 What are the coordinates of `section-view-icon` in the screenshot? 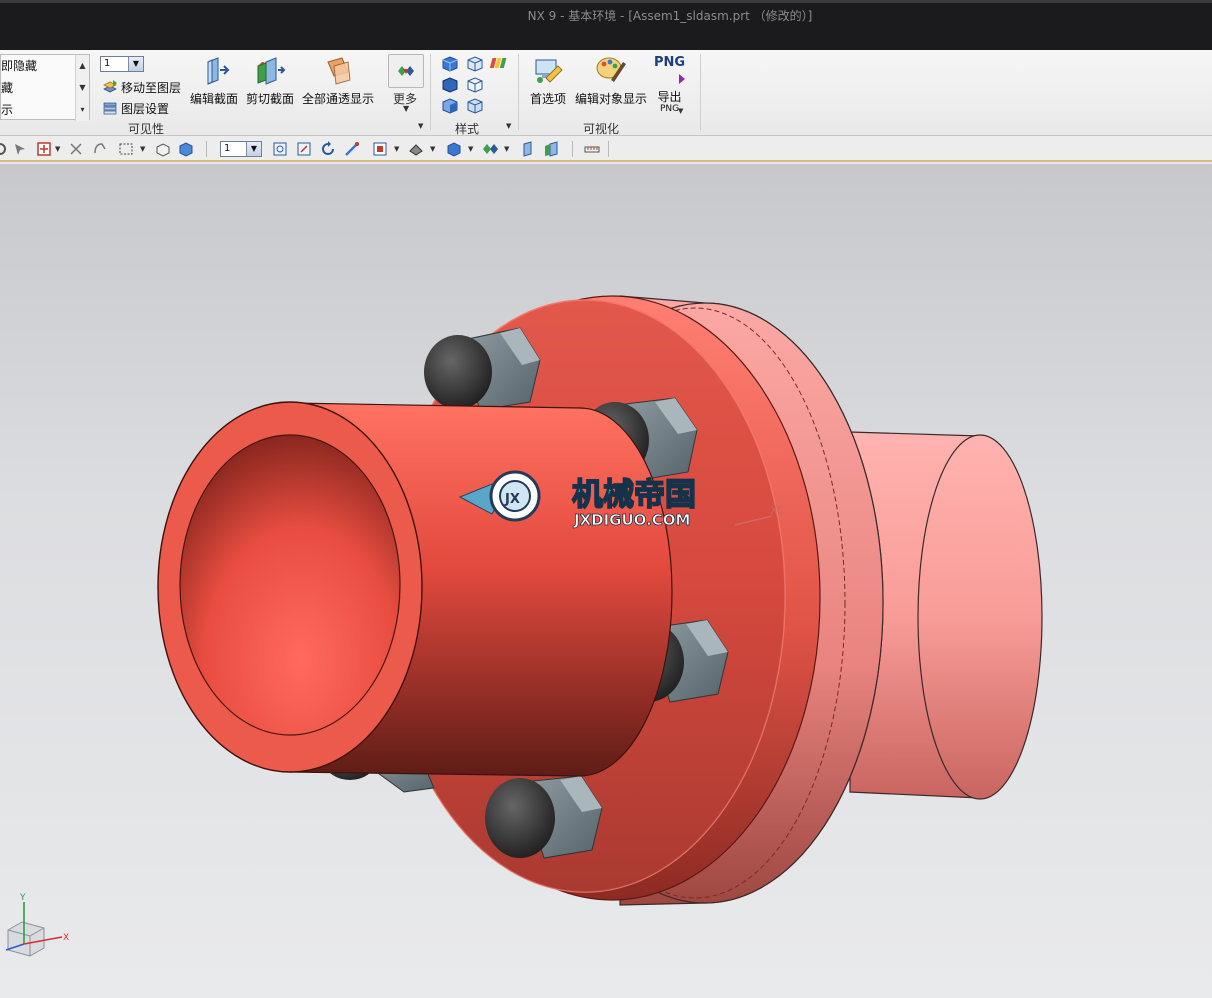 It's located at (528, 149).